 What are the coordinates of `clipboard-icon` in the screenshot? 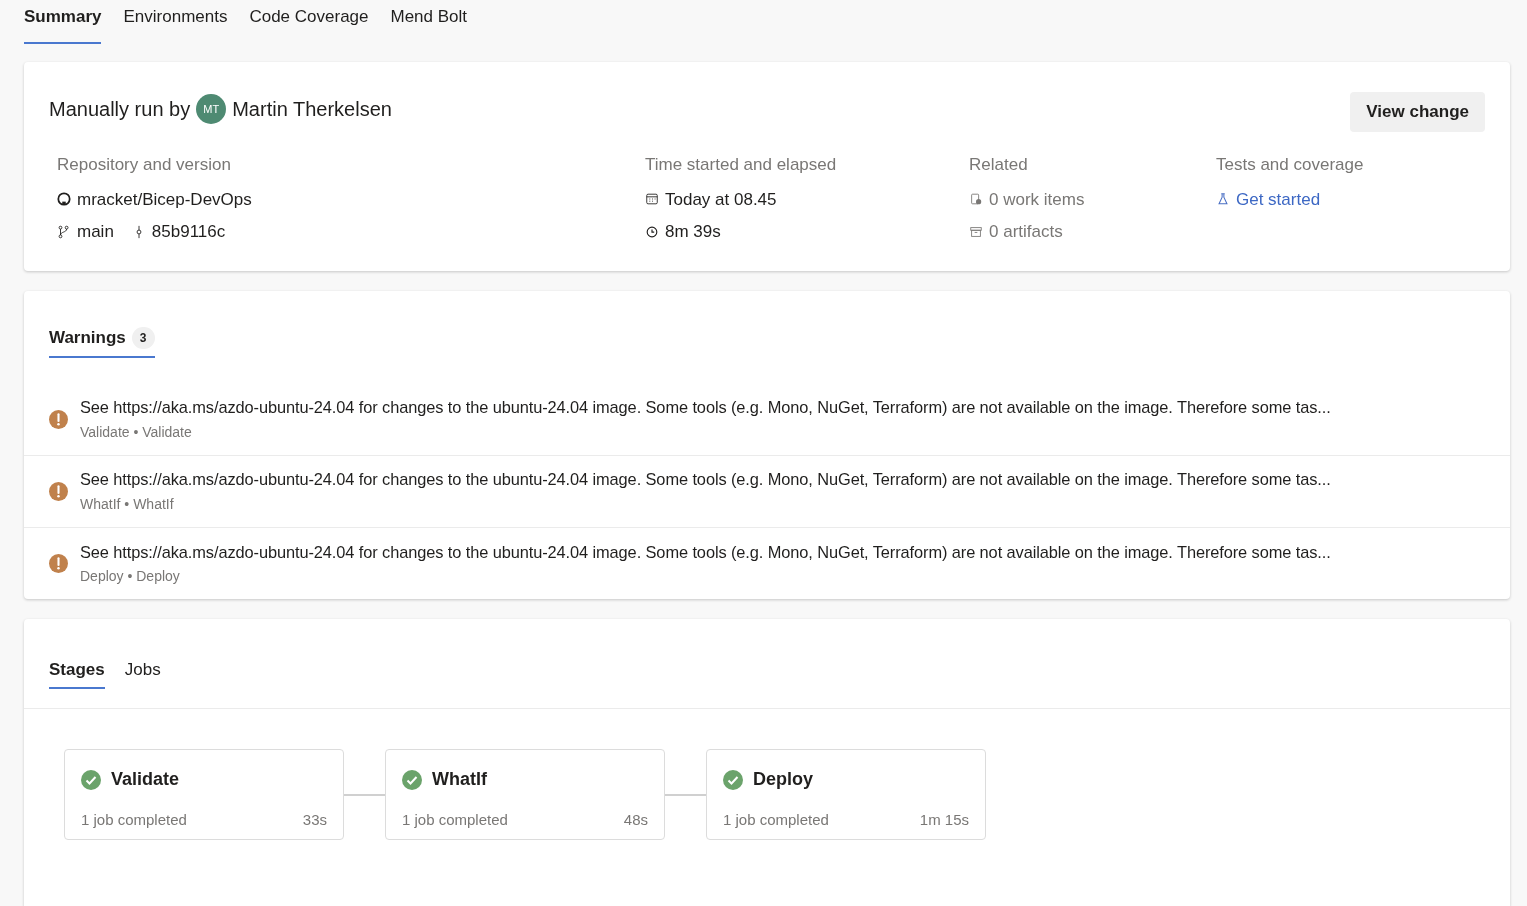 It's located at (976, 199).